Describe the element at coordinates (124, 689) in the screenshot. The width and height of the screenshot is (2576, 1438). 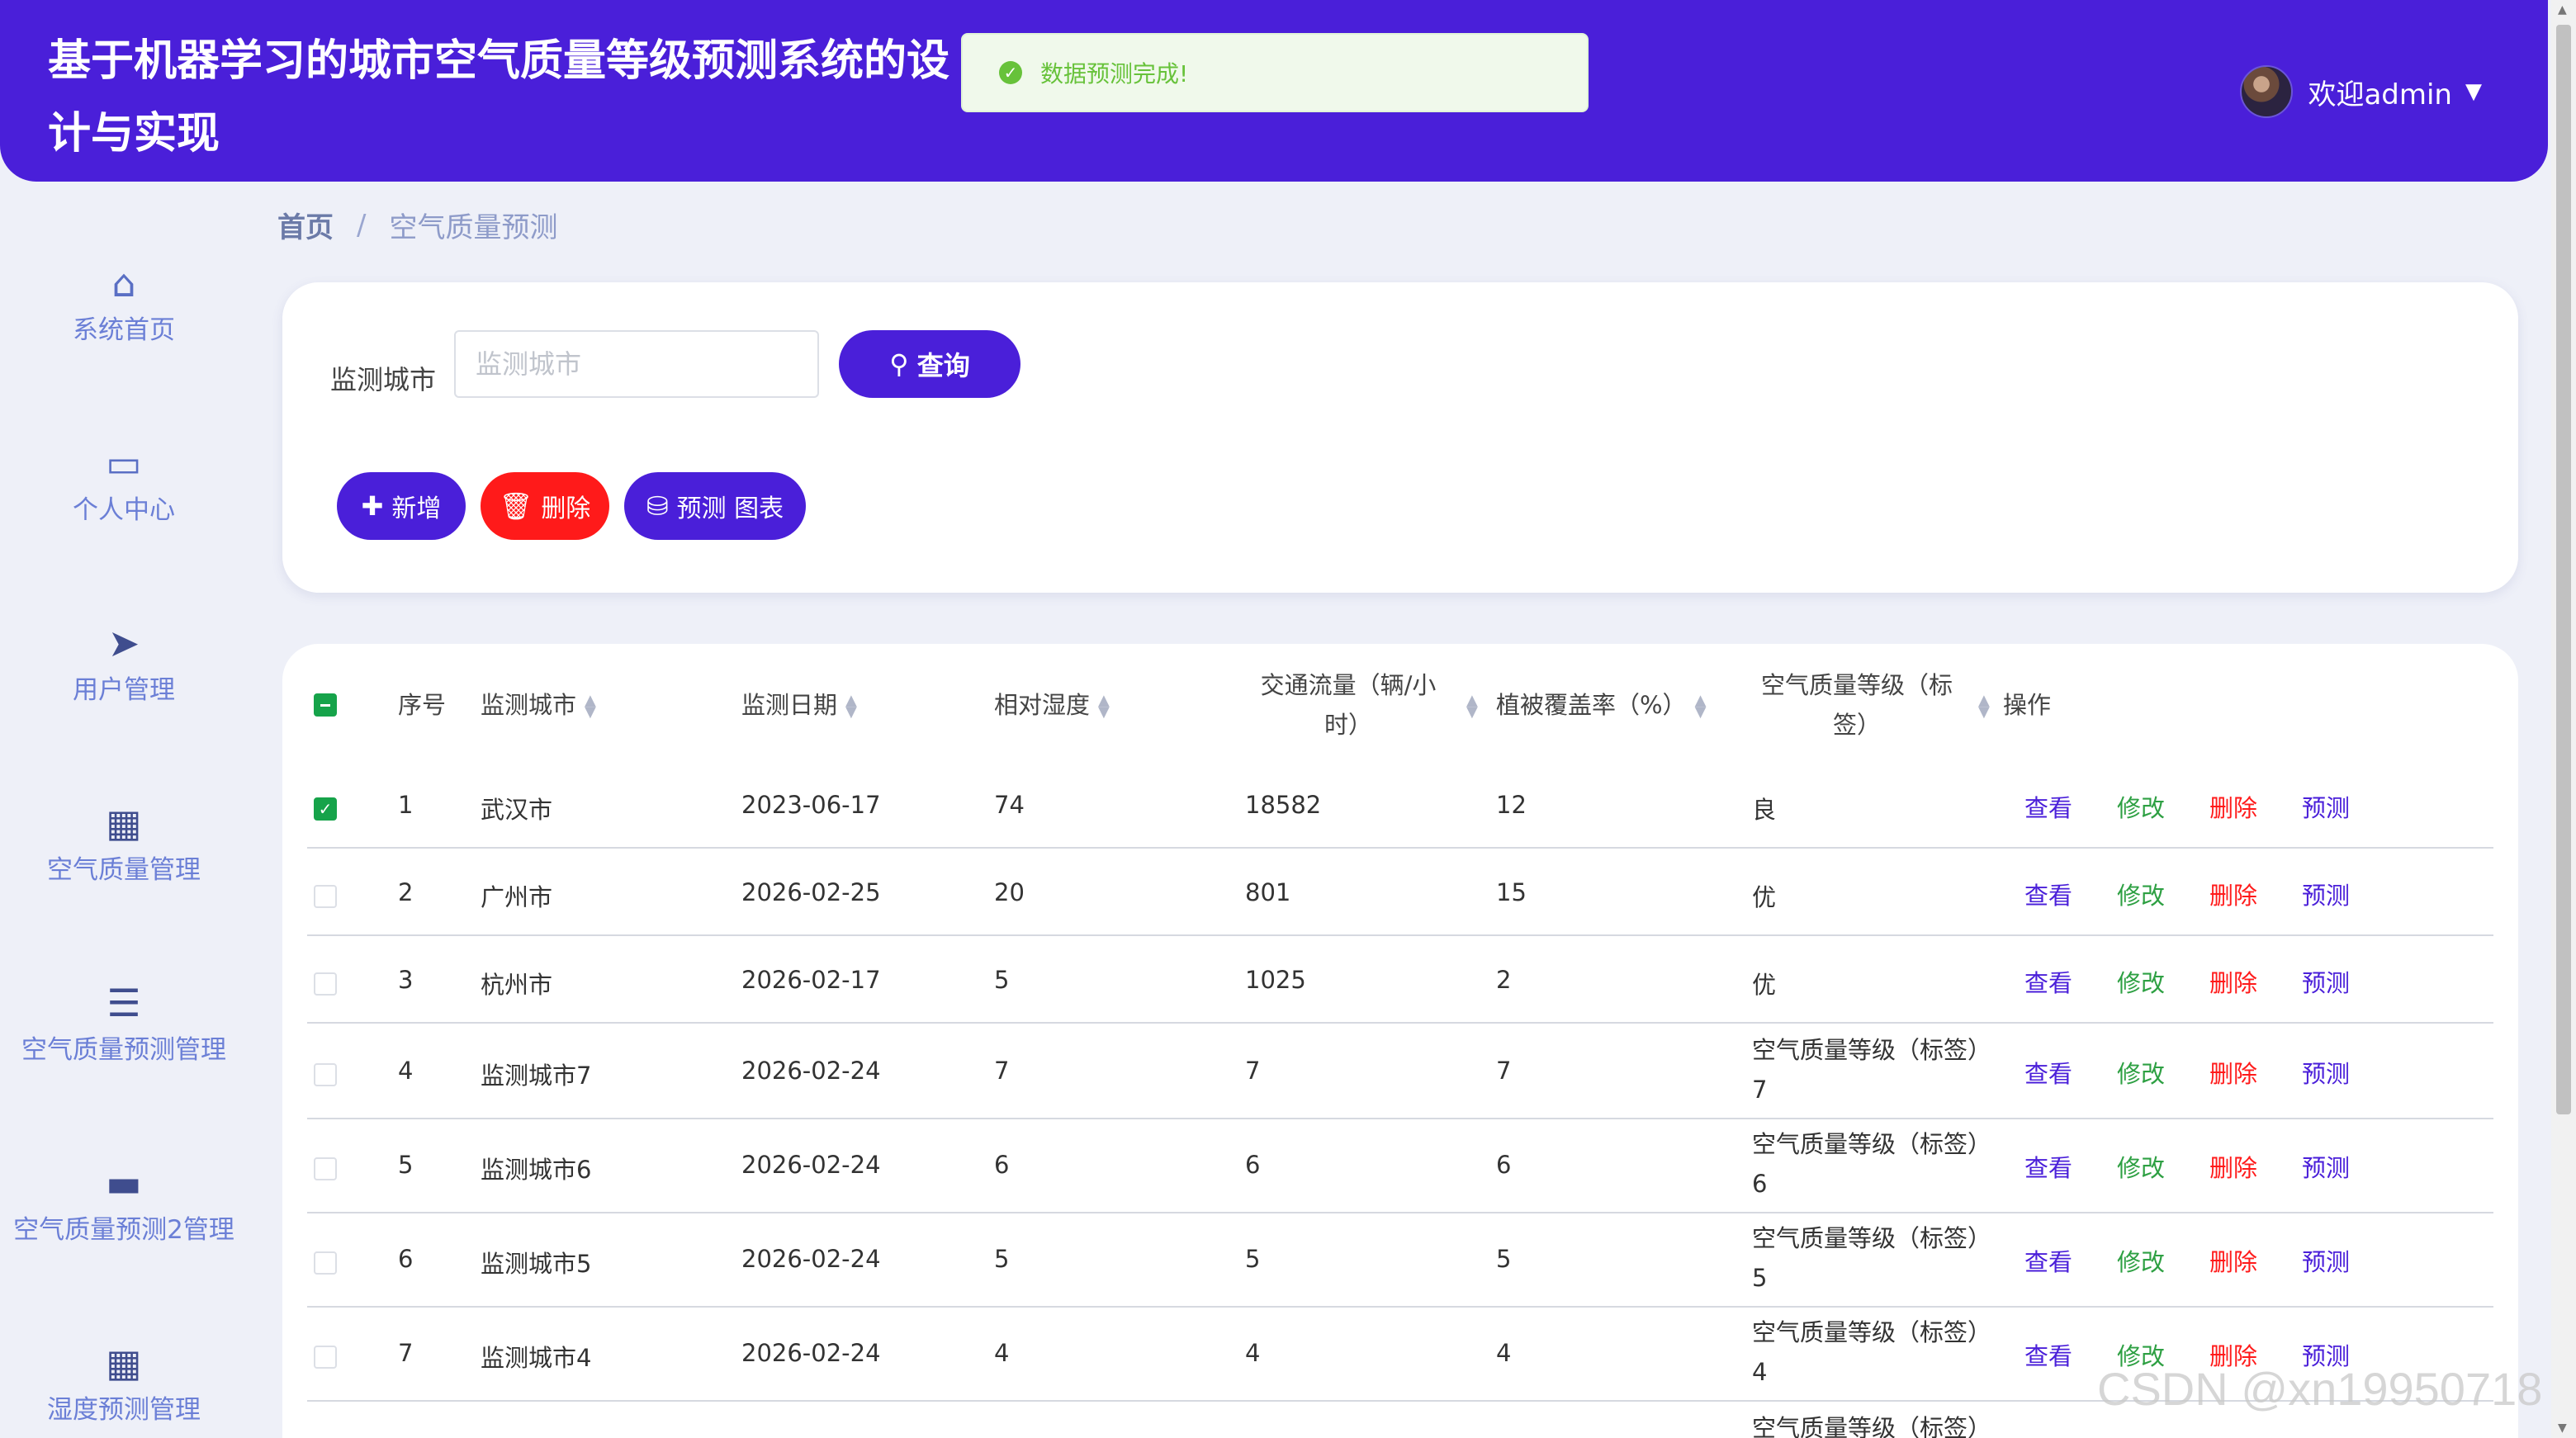
I see `sidebar-item-label: 用户管理` at that location.